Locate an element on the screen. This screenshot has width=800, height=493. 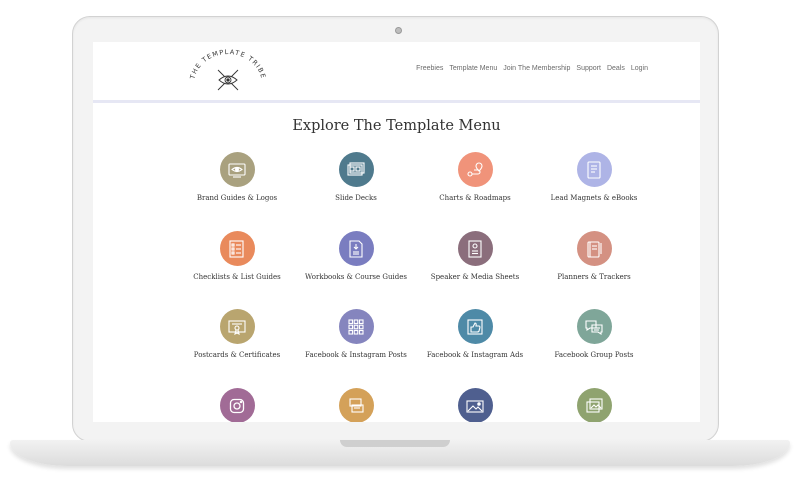
webcam-icon is located at coordinates (398, 30).